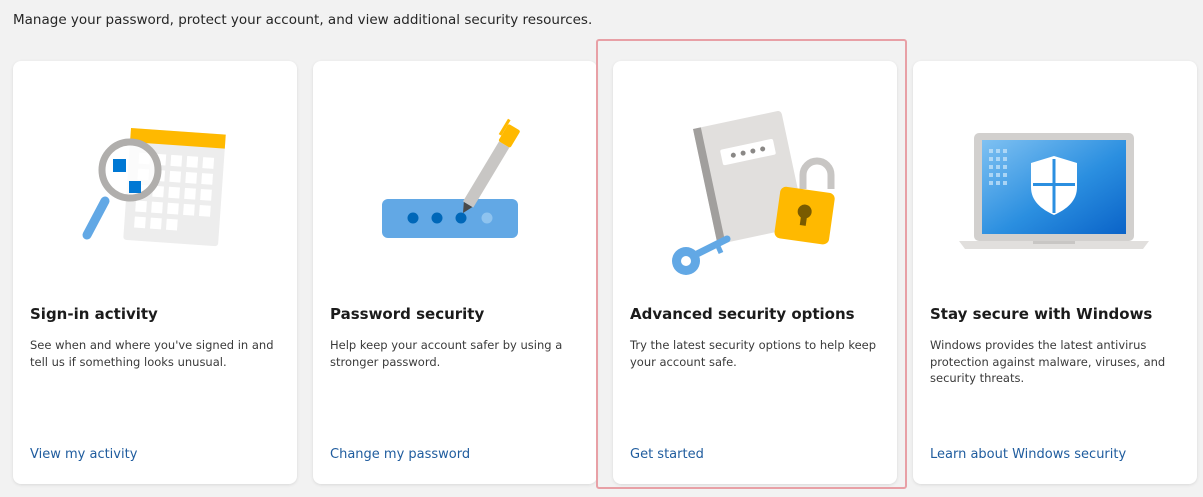 This screenshot has height=497, width=1203. What do you see at coordinates (755, 201) in the screenshot?
I see `notebook-key-lock-illustration` at bounding box center [755, 201].